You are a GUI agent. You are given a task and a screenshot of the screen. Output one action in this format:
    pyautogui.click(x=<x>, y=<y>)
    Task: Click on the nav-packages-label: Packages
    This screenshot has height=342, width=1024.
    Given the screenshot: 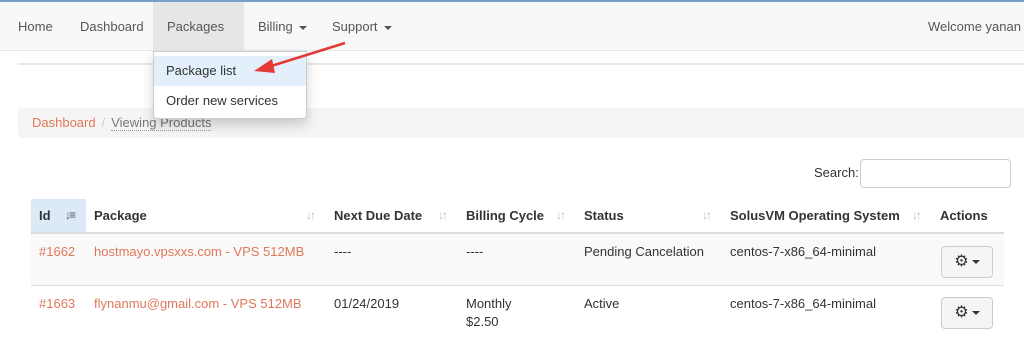 What is the action you would take?
    pyautogui.click(x=196, y=26)
    